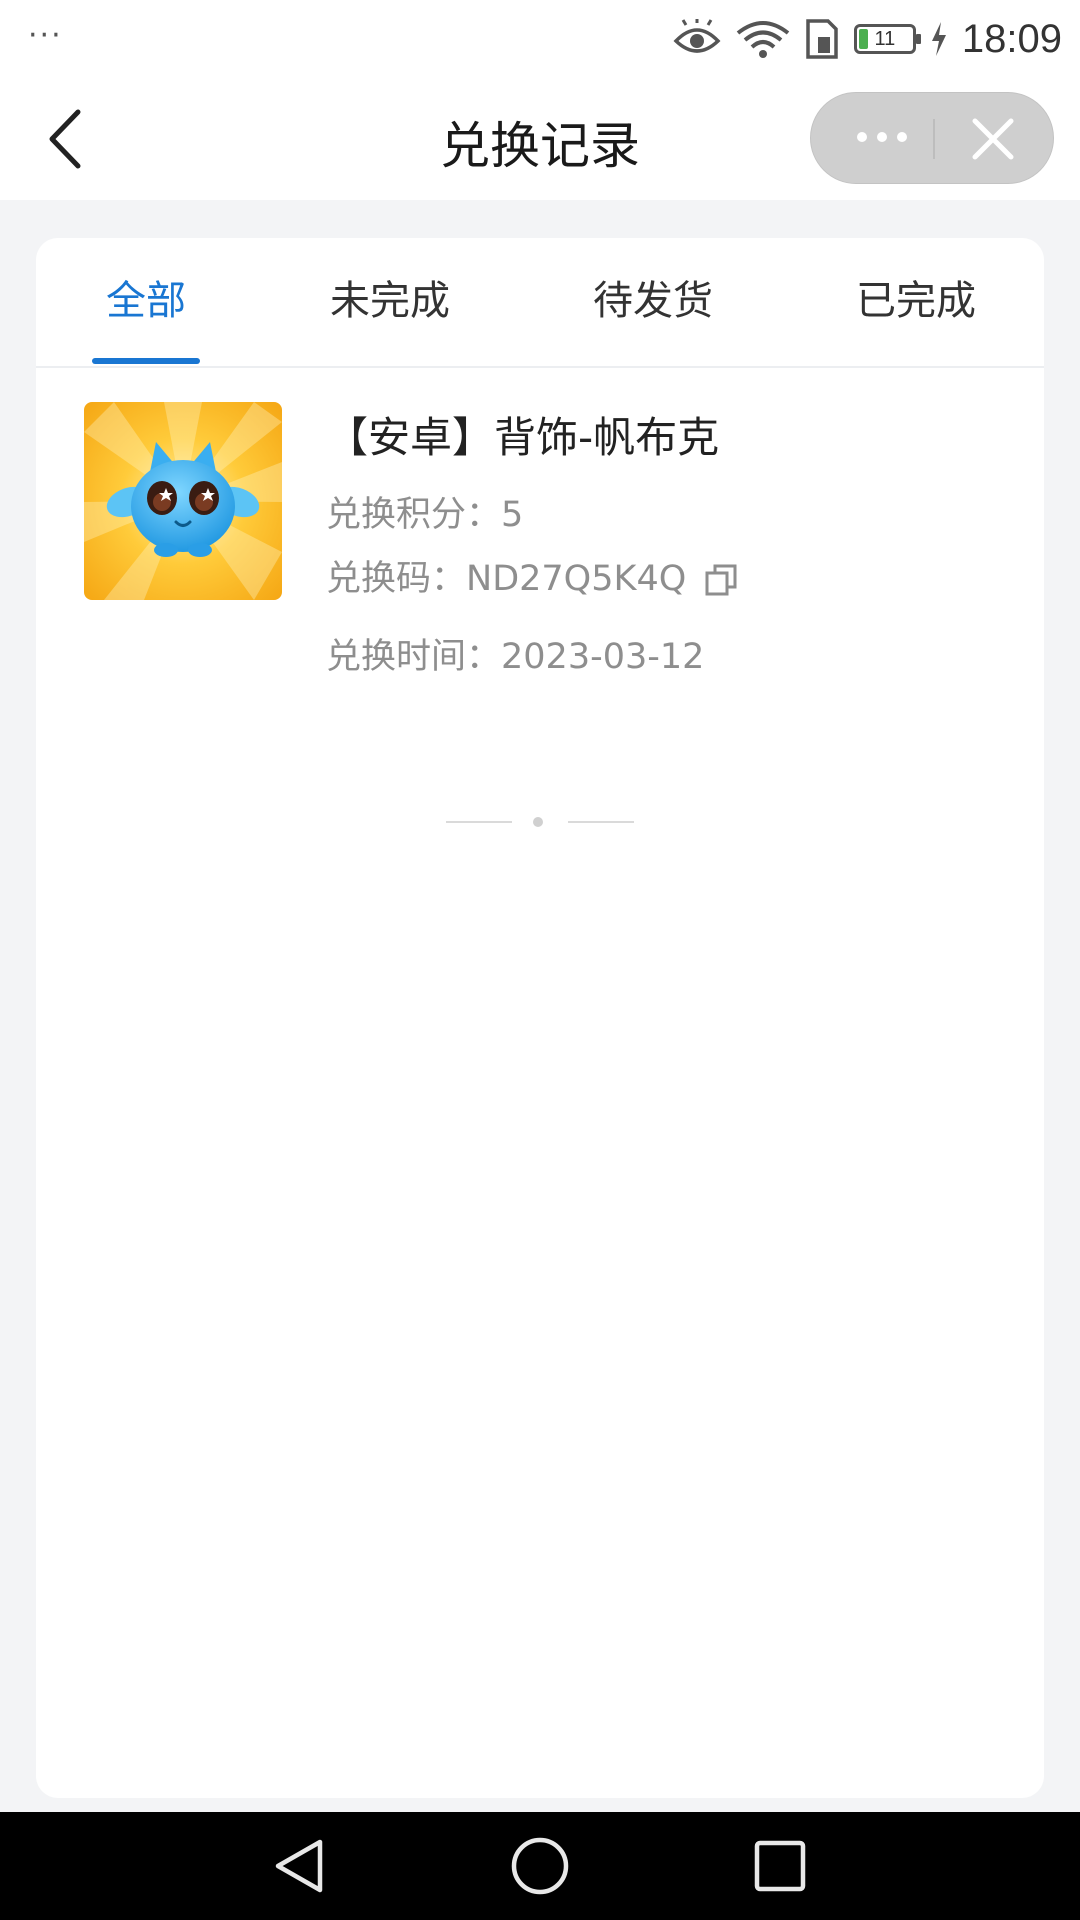 The height and width of the screenshot is (1920, 1080). I want to click on tab-bar: 全部 未完成 待发货 已完成, so click(540, 303).